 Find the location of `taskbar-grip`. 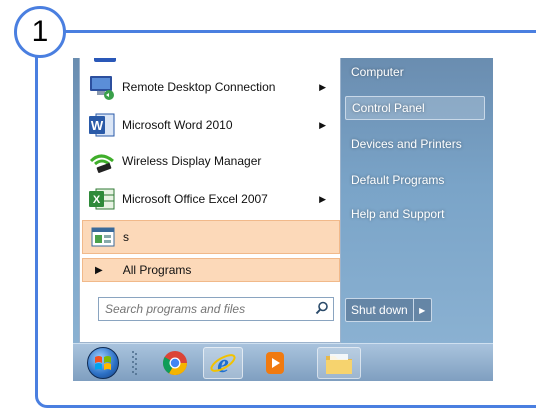

taskbar-grip is located at coordinates (134, 363).